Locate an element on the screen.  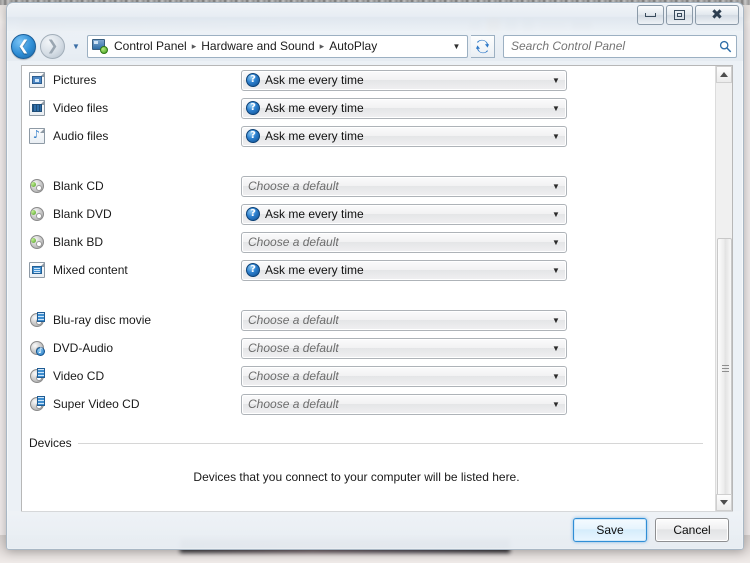
video-file-icon is located at coordinates (37, 108).